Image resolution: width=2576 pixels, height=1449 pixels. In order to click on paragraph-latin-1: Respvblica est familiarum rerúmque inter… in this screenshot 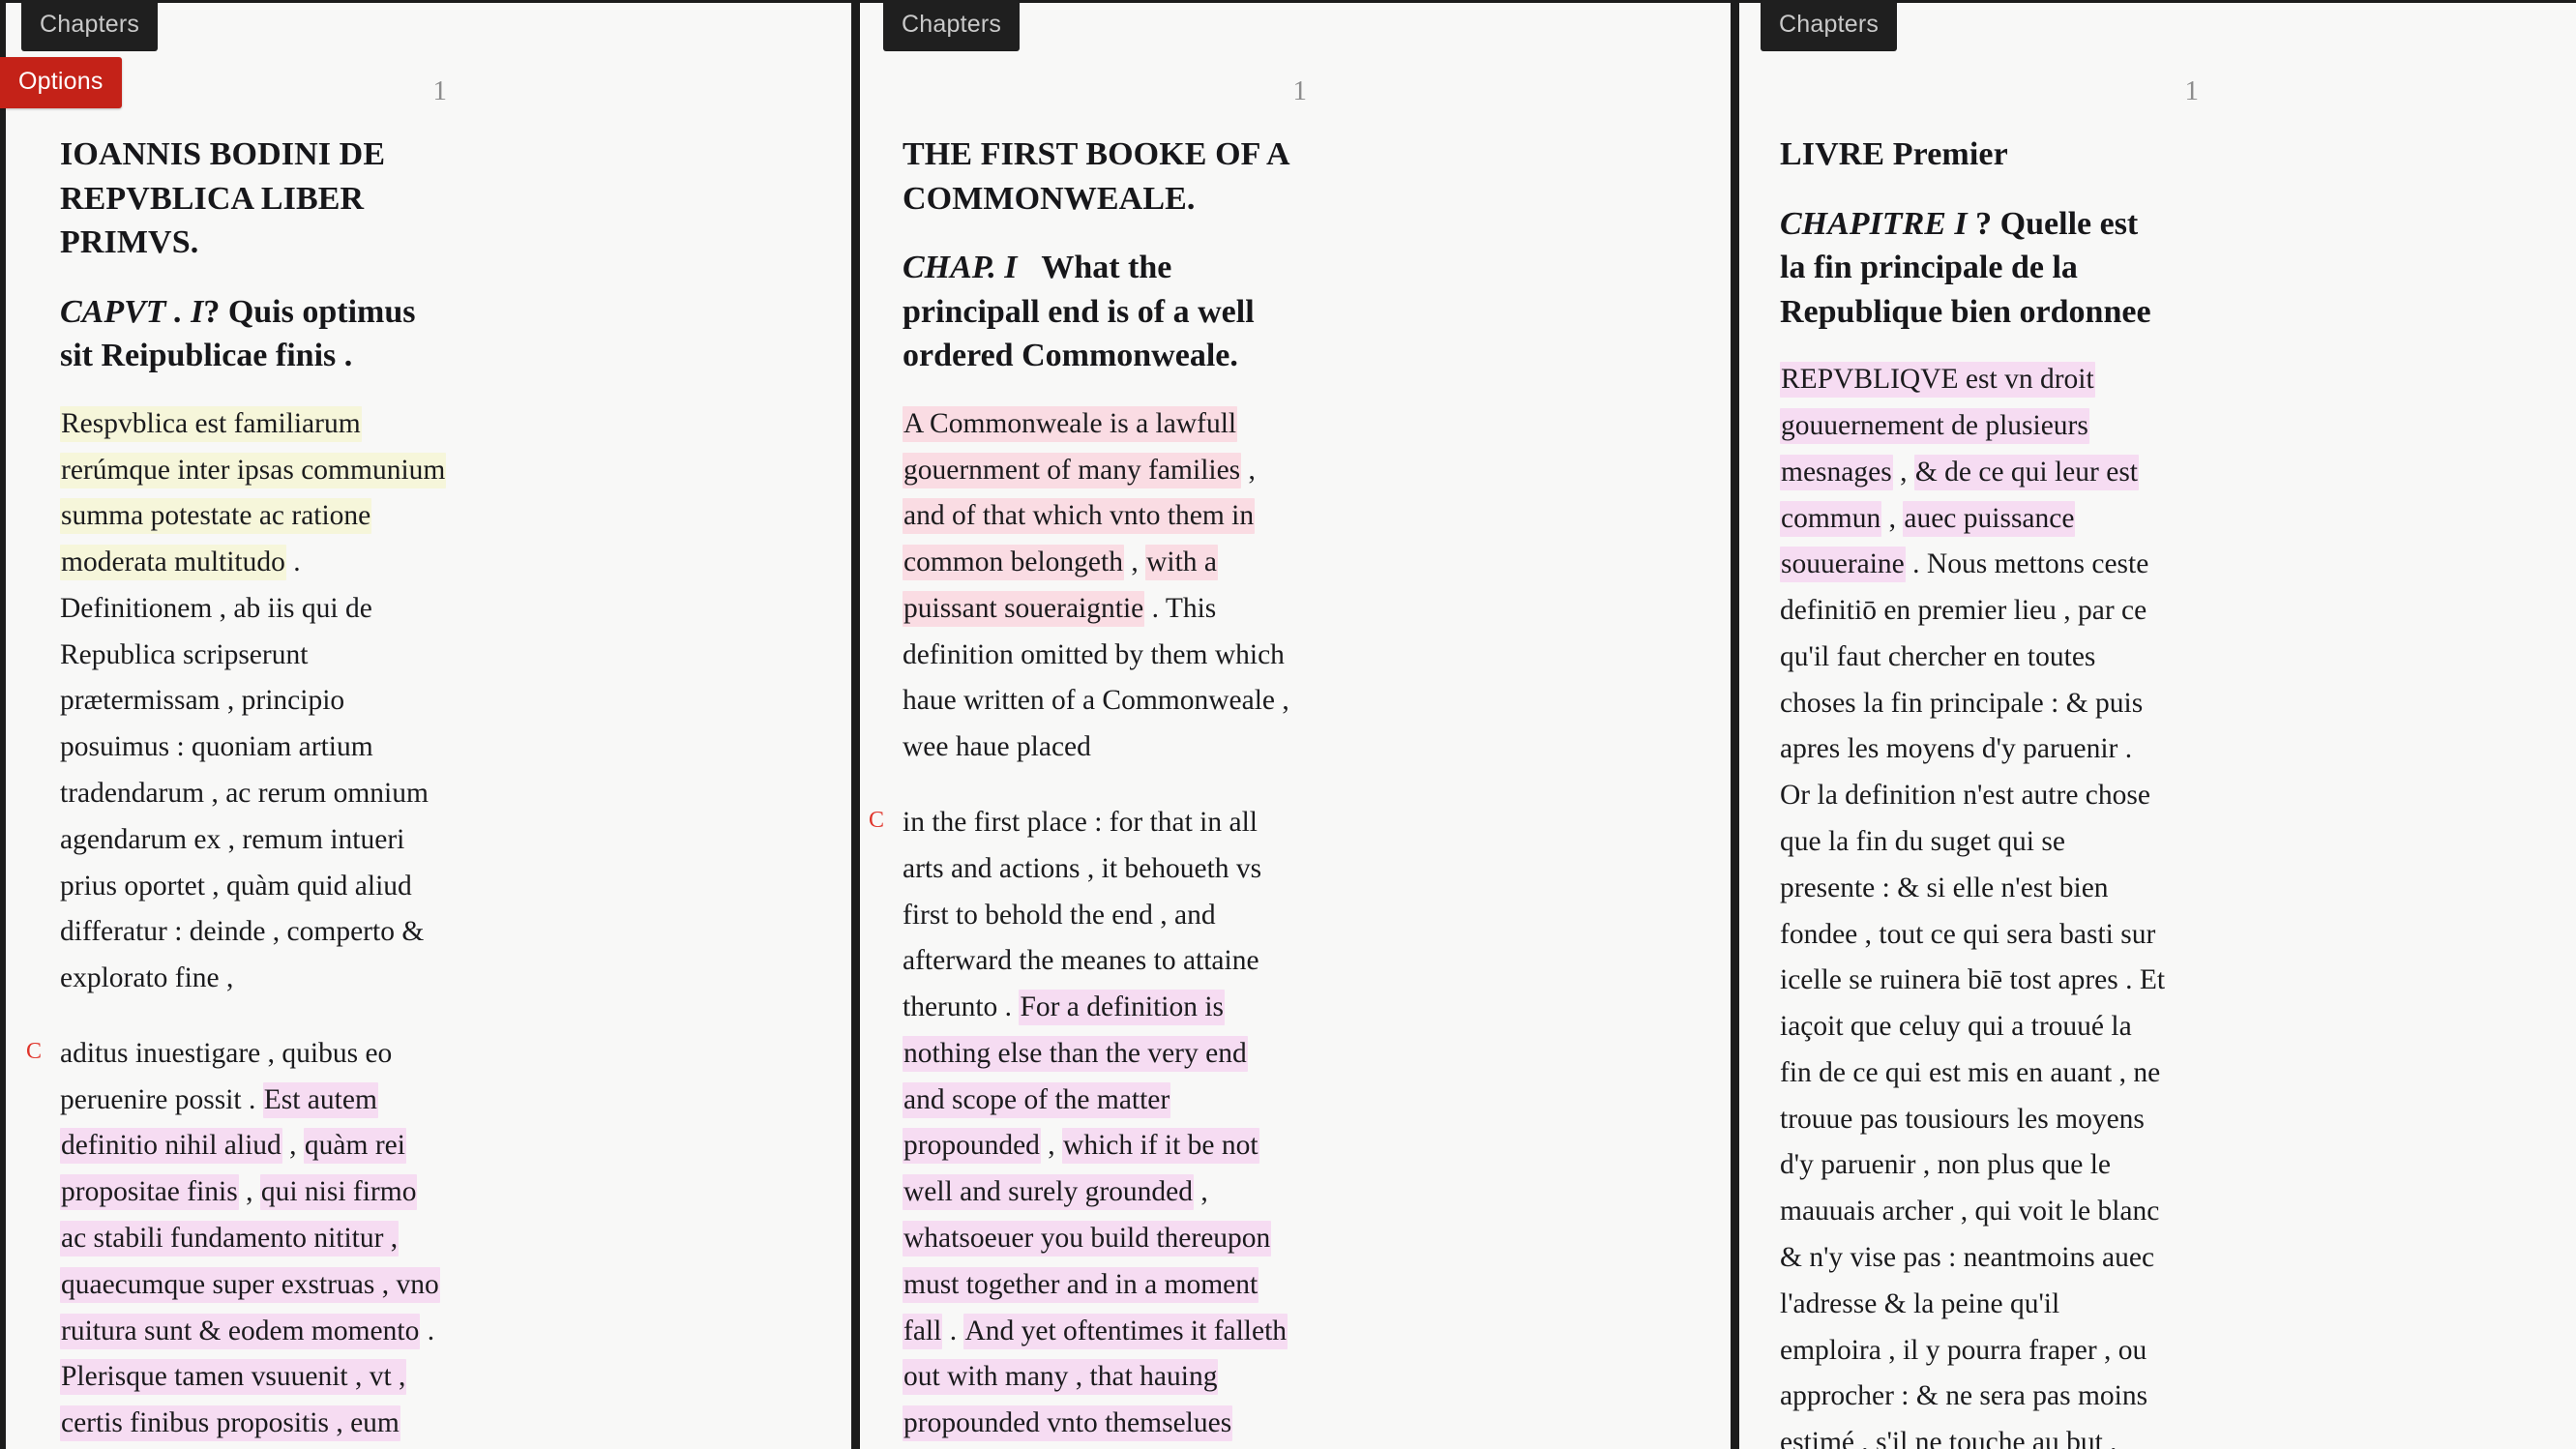, I will do `click(253, 701)`.